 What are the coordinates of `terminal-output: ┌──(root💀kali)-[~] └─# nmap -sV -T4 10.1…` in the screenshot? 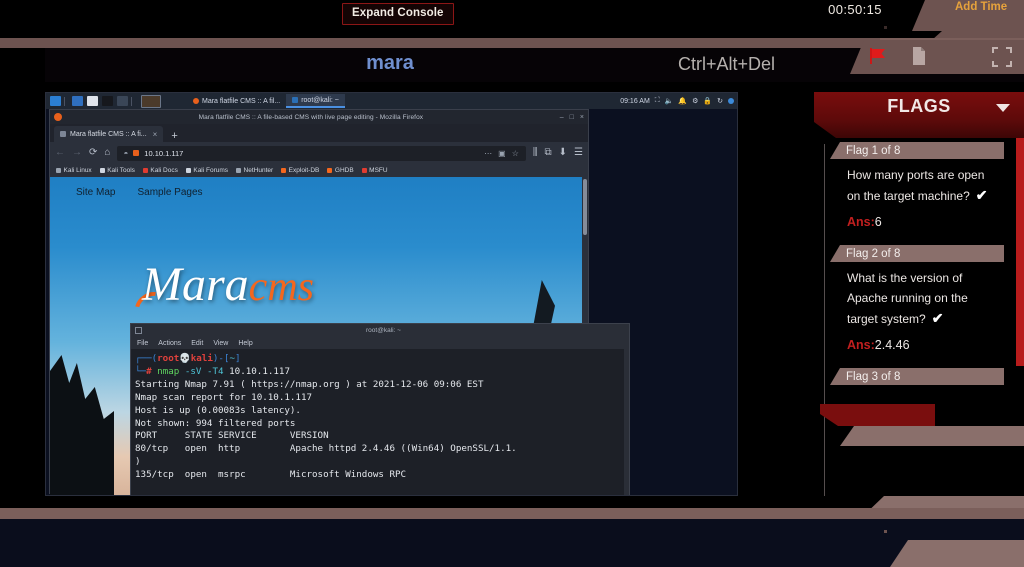 It's located at (380, 415).